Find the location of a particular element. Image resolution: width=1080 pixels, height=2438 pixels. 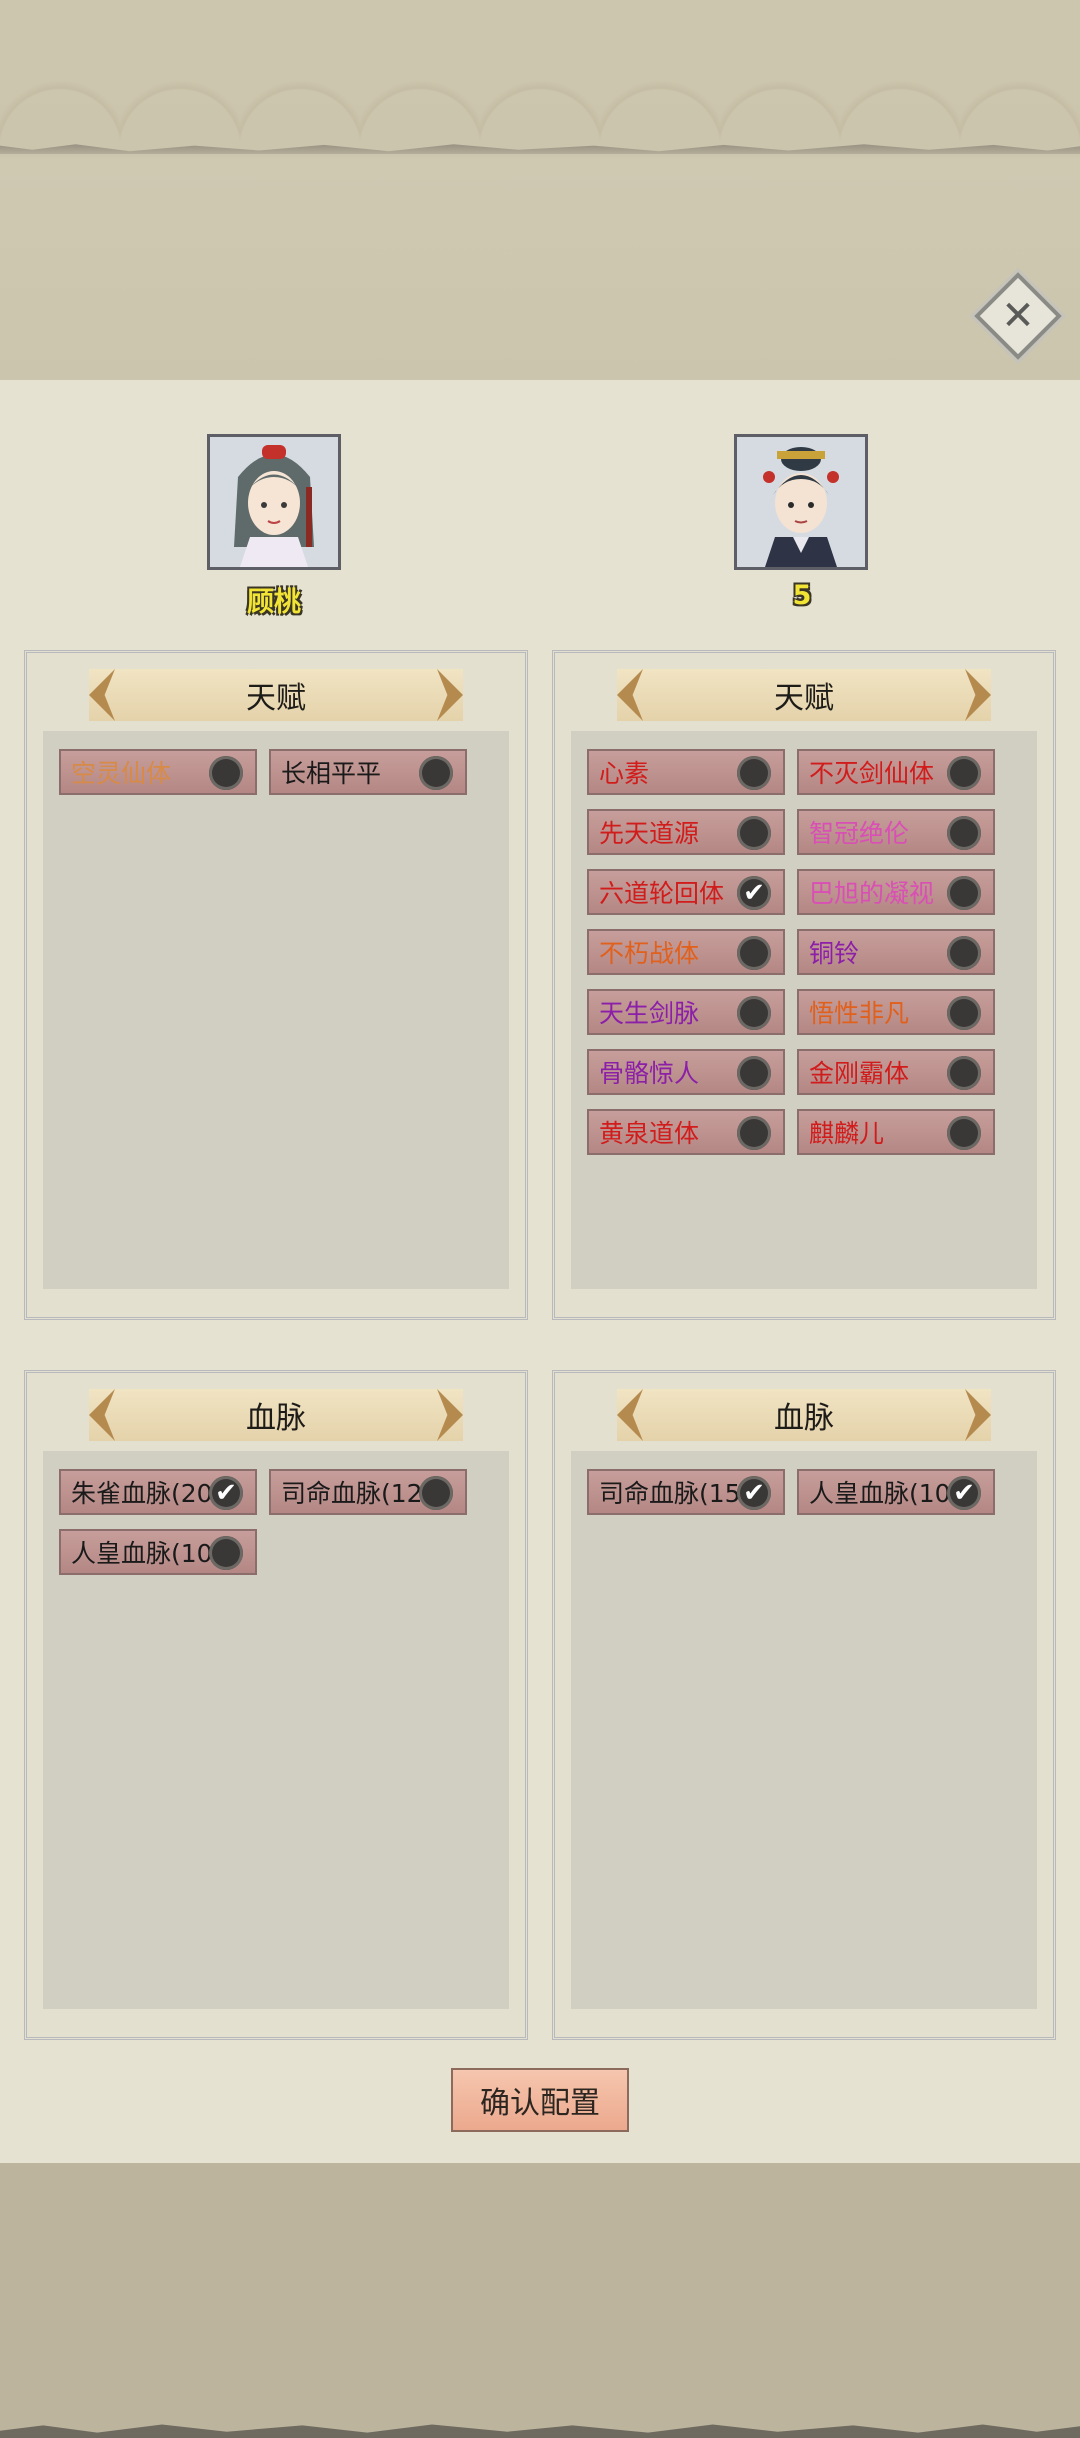

right-talent-chip: 铜铃 is located at coordinates (896, 952).